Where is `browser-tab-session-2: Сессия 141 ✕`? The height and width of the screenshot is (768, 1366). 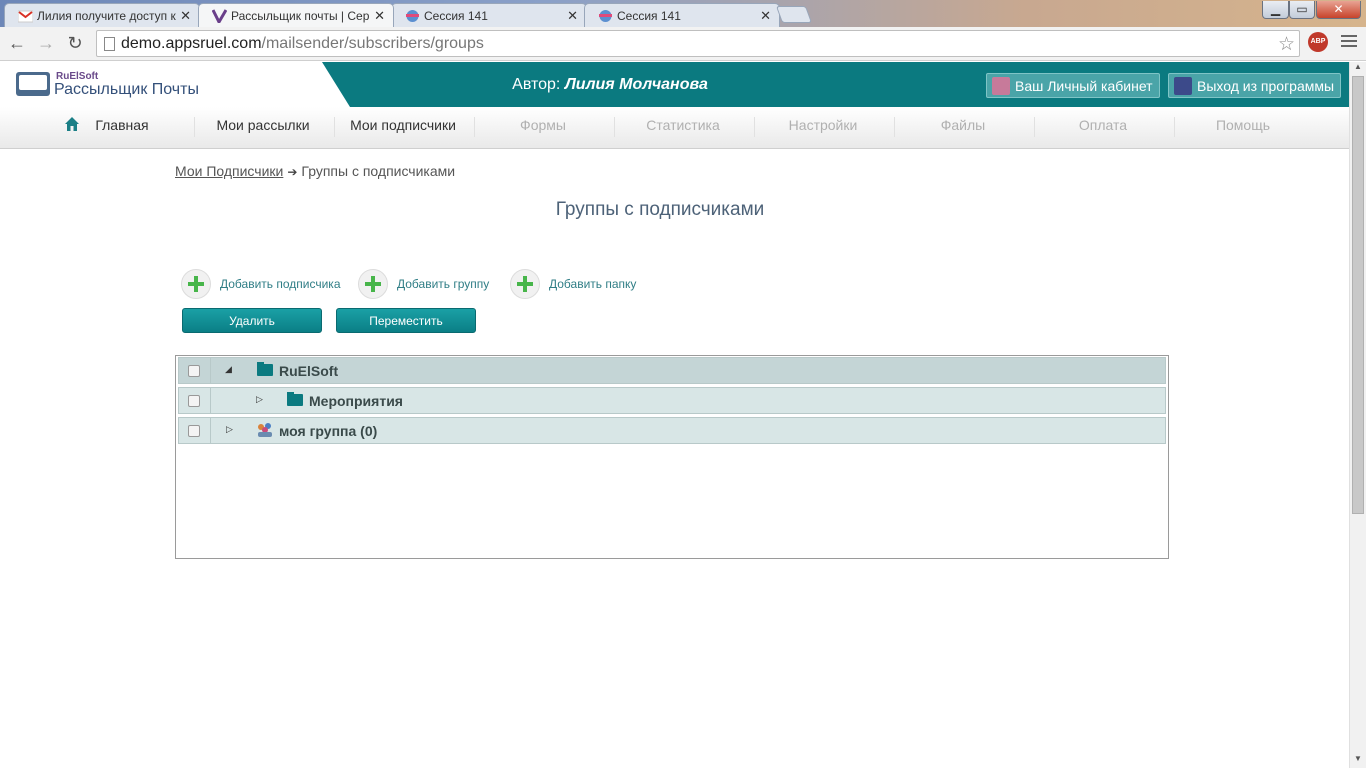 browser-tab-session-2: Сессия 141 ✕ is located at coordinates (682, 15).